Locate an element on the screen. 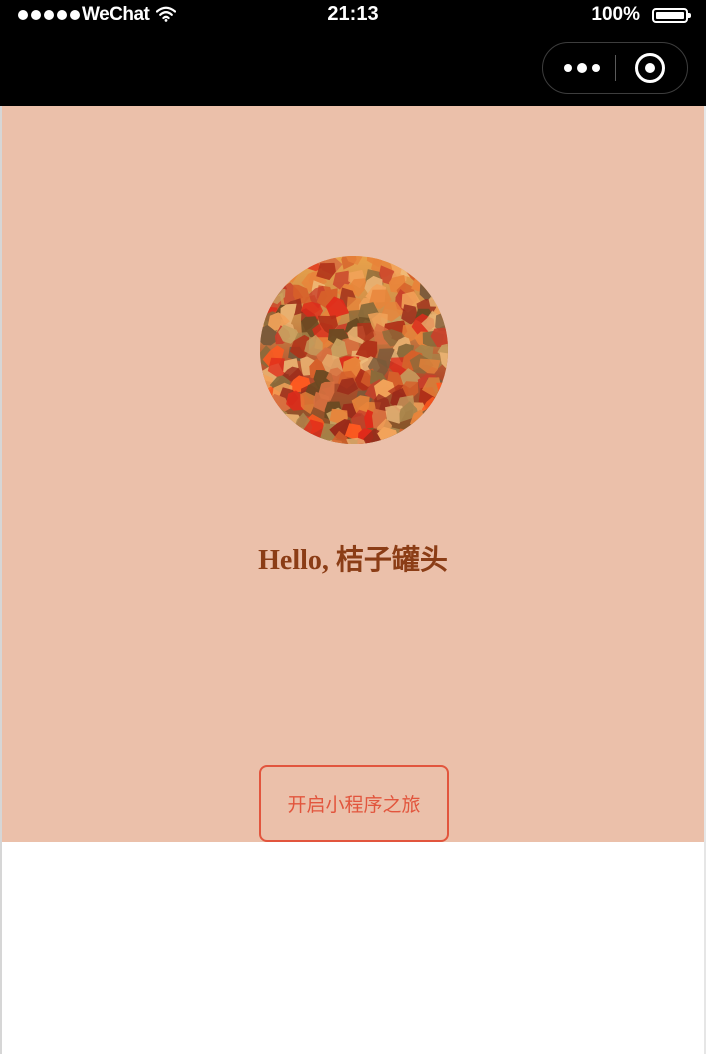 The image size is (706, 1054). close-target-icon is located at coordinates (650, 68).